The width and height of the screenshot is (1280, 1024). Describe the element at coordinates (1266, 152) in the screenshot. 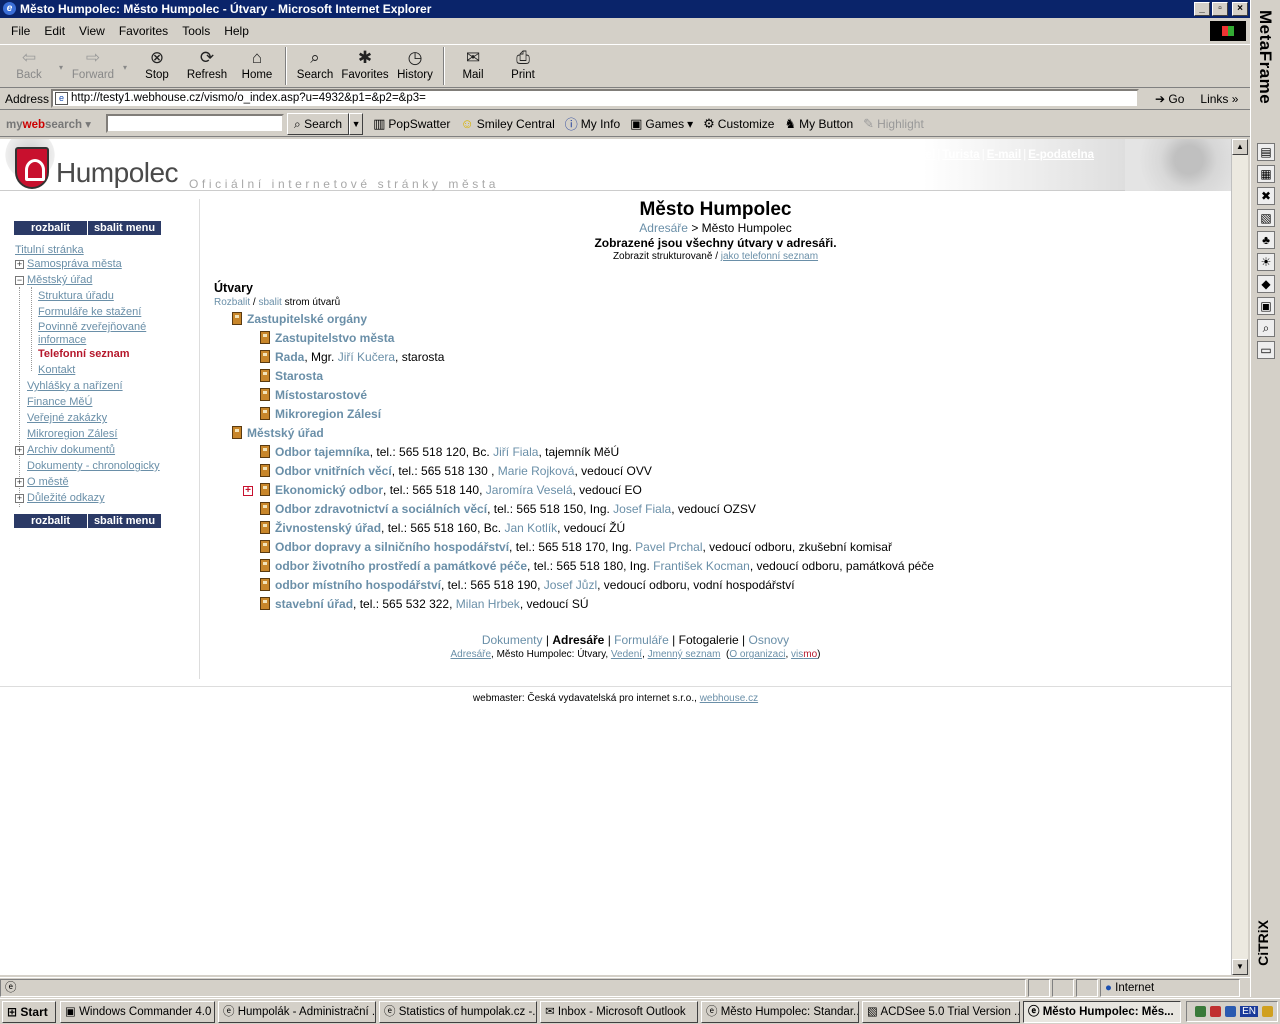

I see `app-shortcut-icon: ▤` at that location.